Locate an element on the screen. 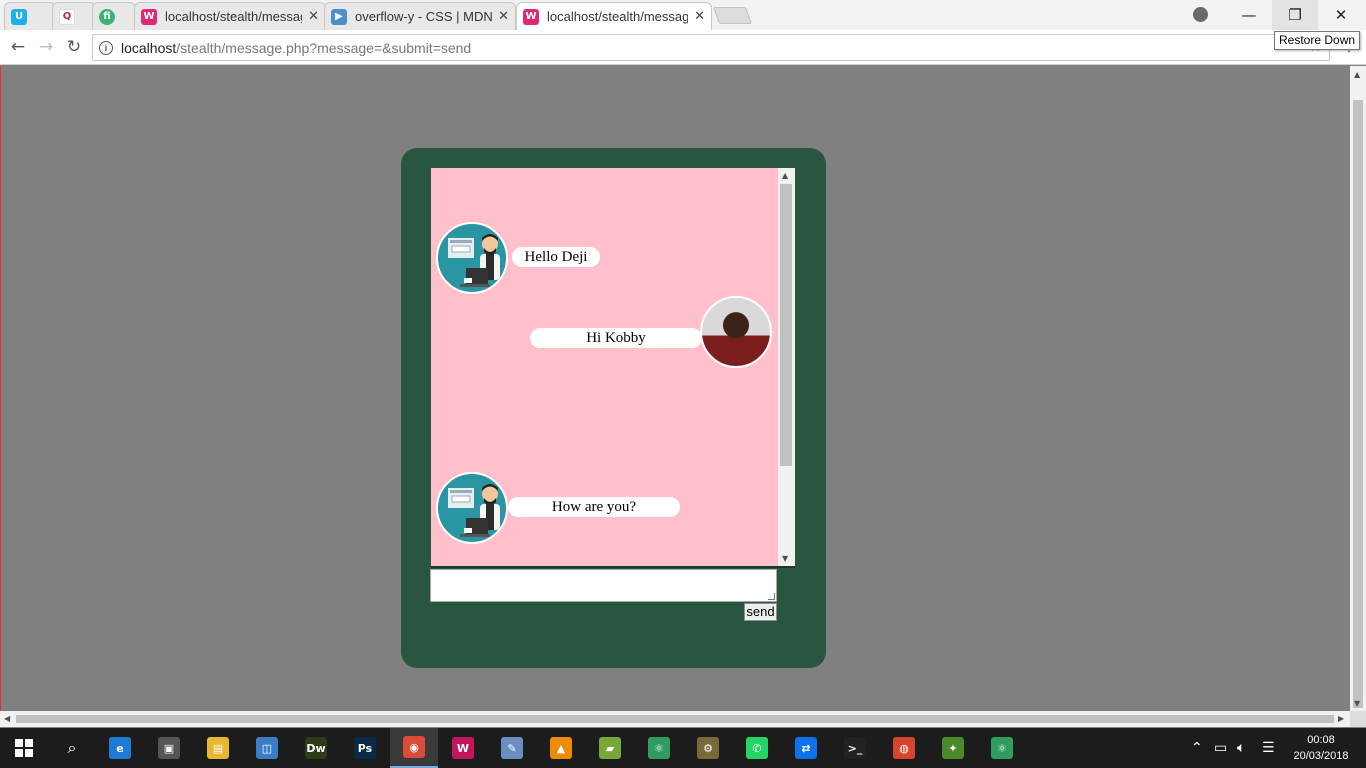 The height and width of the screenshot is (768, 1366). forward-arrow-icon: → is located at coordinates (46, 47).